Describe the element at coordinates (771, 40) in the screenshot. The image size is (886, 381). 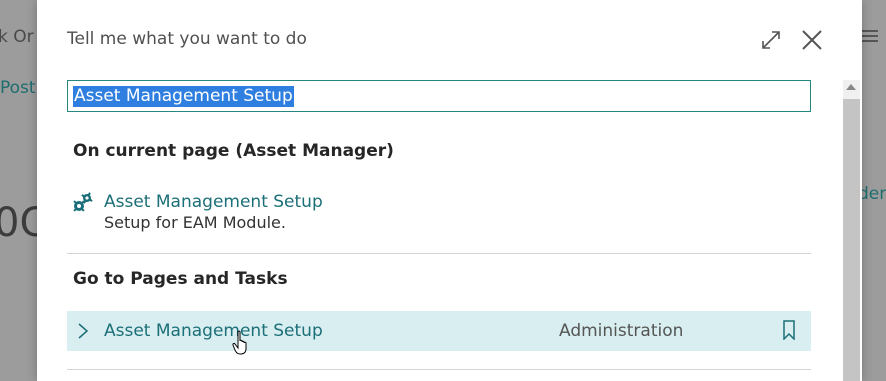
I see `expand-icon` at that location.